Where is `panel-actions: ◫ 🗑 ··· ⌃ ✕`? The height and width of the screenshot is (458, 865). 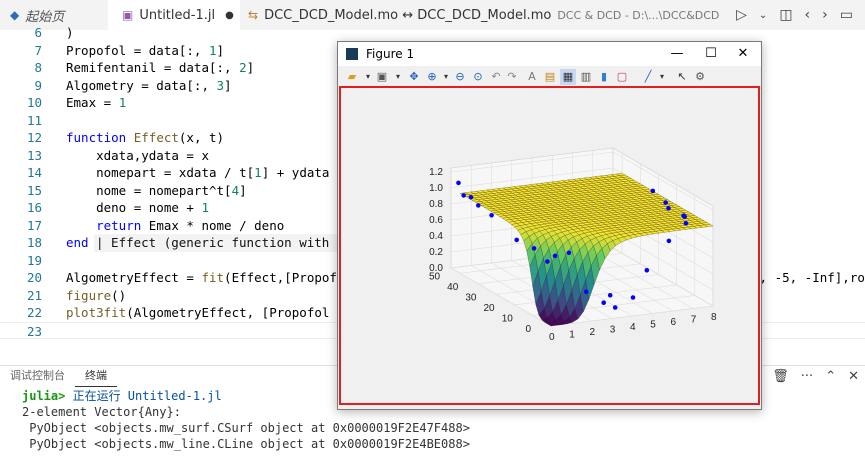 panel-actions: ◫ 🗑 ··· ⌃ ✕ is located at coordinates (803, 376).